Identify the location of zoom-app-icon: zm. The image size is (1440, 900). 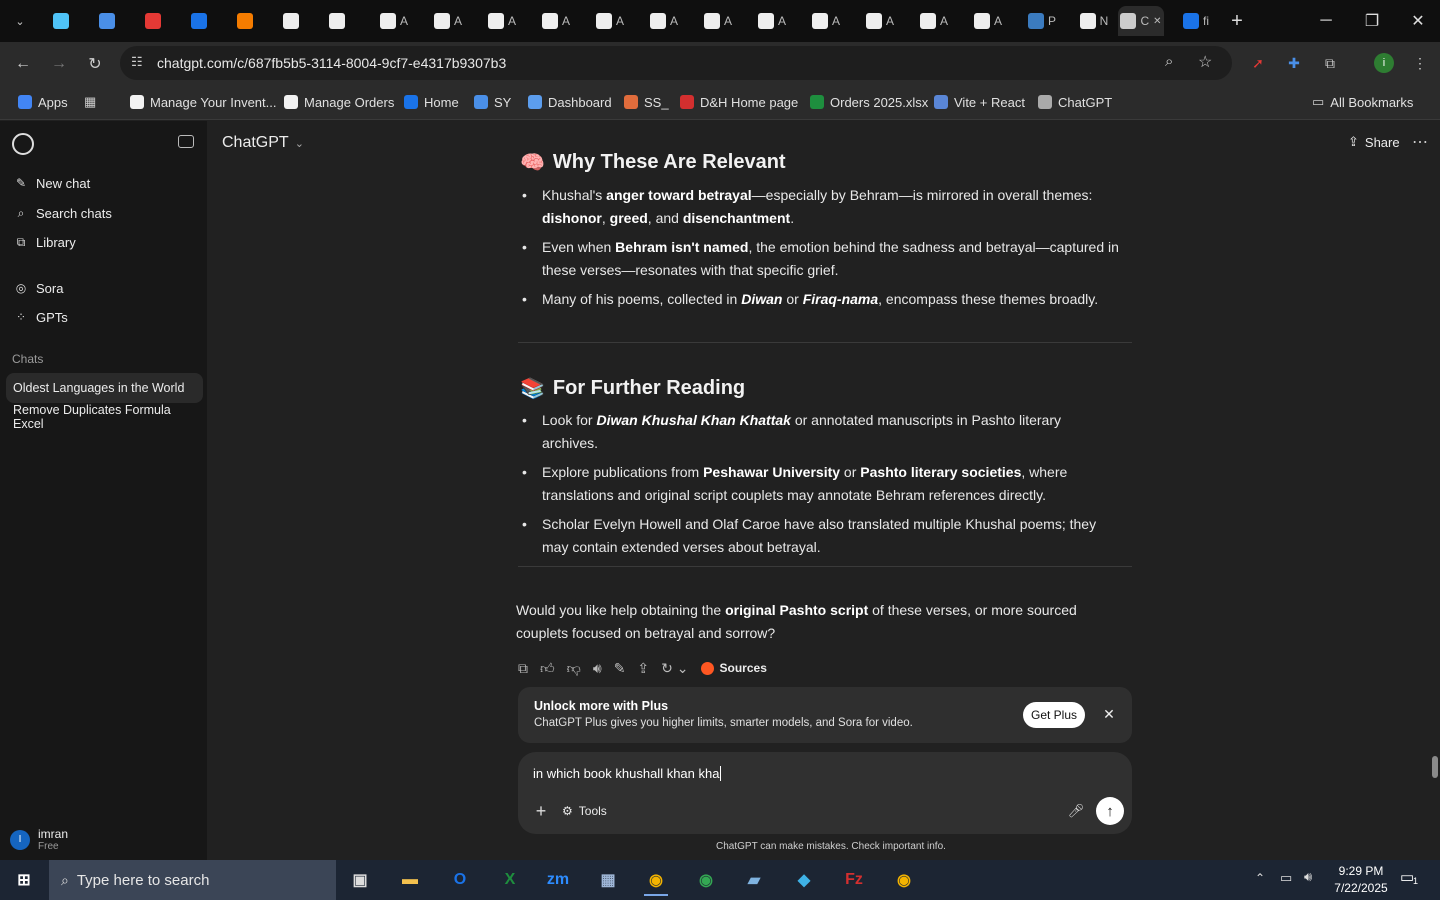
(558, 880).